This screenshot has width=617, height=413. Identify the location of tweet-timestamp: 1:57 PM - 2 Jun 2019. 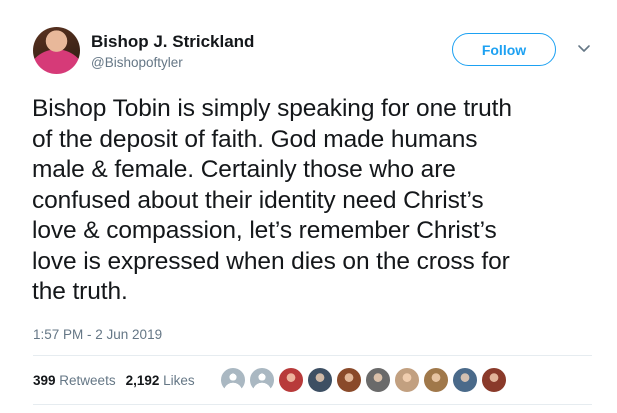
(97, 334).